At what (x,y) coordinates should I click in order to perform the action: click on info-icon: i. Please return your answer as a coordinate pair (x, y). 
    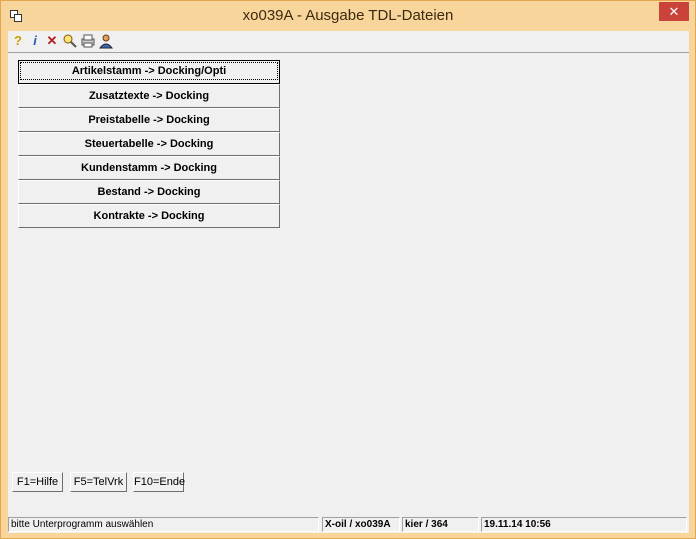
    Looking at the image, I should click on (35, 41).